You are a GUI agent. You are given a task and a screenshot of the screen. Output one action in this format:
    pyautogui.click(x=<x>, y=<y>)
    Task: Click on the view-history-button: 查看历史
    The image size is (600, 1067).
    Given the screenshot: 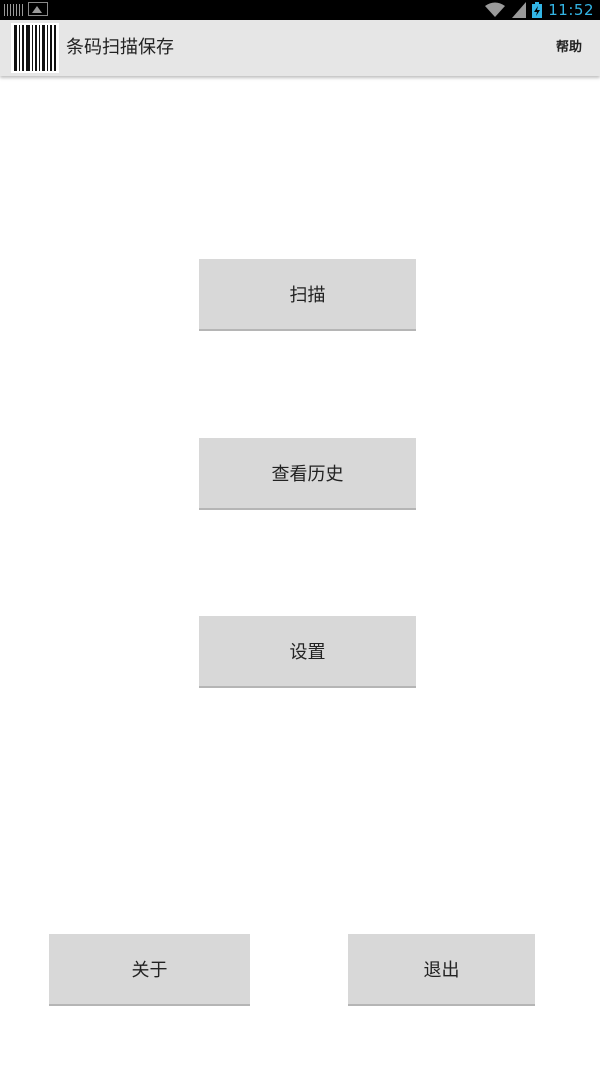 What is the action you would take?
    pyautogui.click(x=307, y=474)
    